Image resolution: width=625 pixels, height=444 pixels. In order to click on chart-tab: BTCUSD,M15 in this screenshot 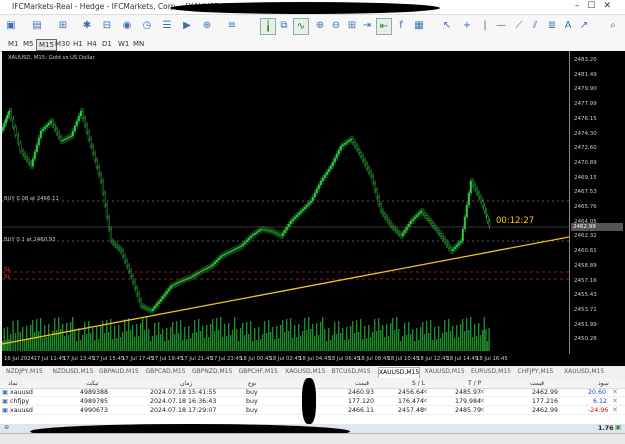, I will do `click(351, 372)`.